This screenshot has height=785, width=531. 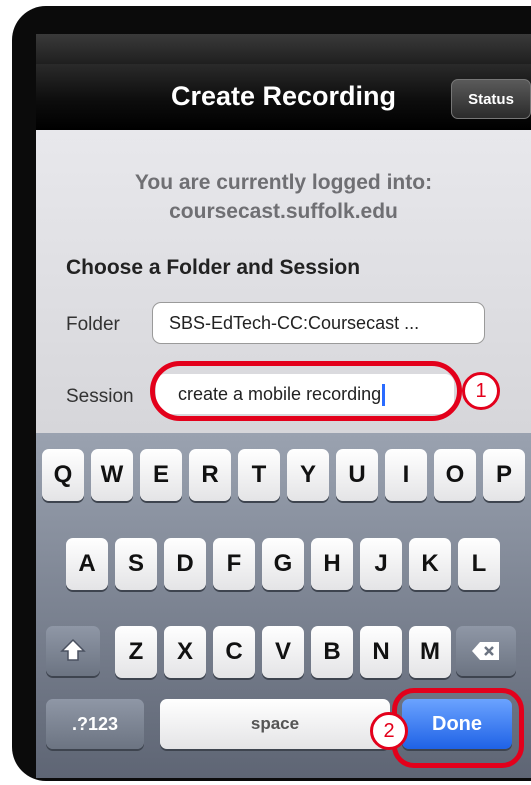 What do you see at coordinates (486, 654) in the screenshot?
I see `backspace-icon` at bounding box center [486, 654].